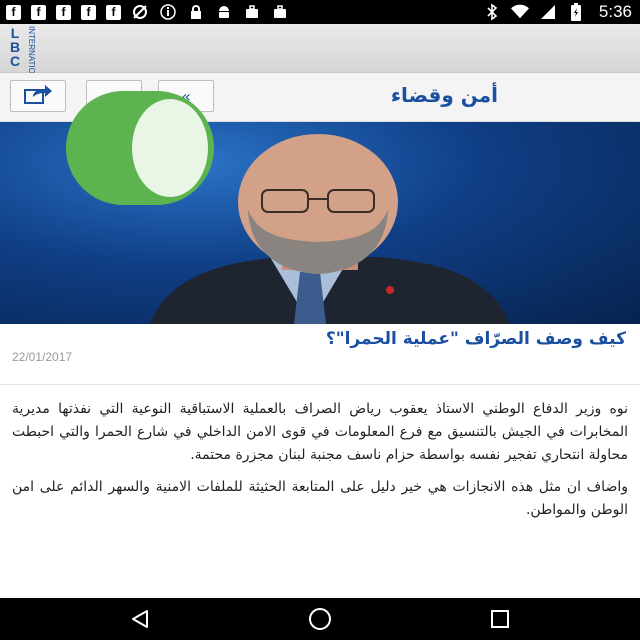 This screenshot has width=640, height=640. Describe the element at coordinates (23, 57) in the screenshot. I see `lbc-logo: LBC INTERNATIONAL` at that location.